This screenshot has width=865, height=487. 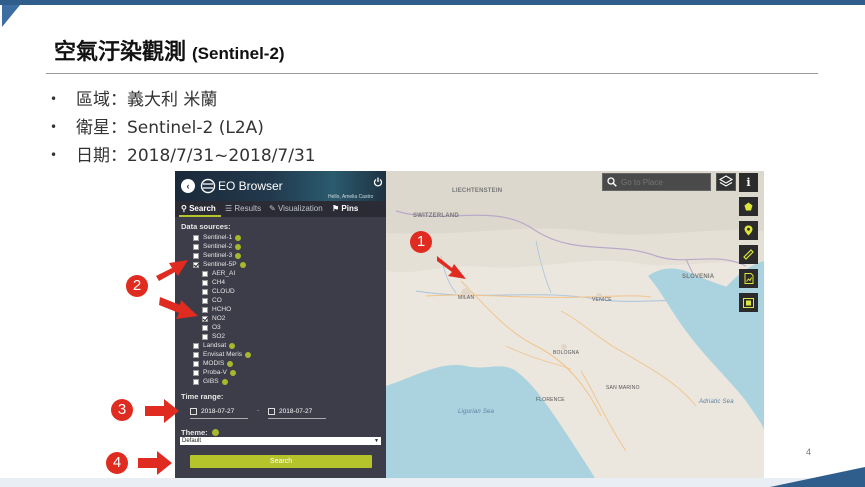 I want to click on eo-browser-logo-icon, so click(x=208, y=186).